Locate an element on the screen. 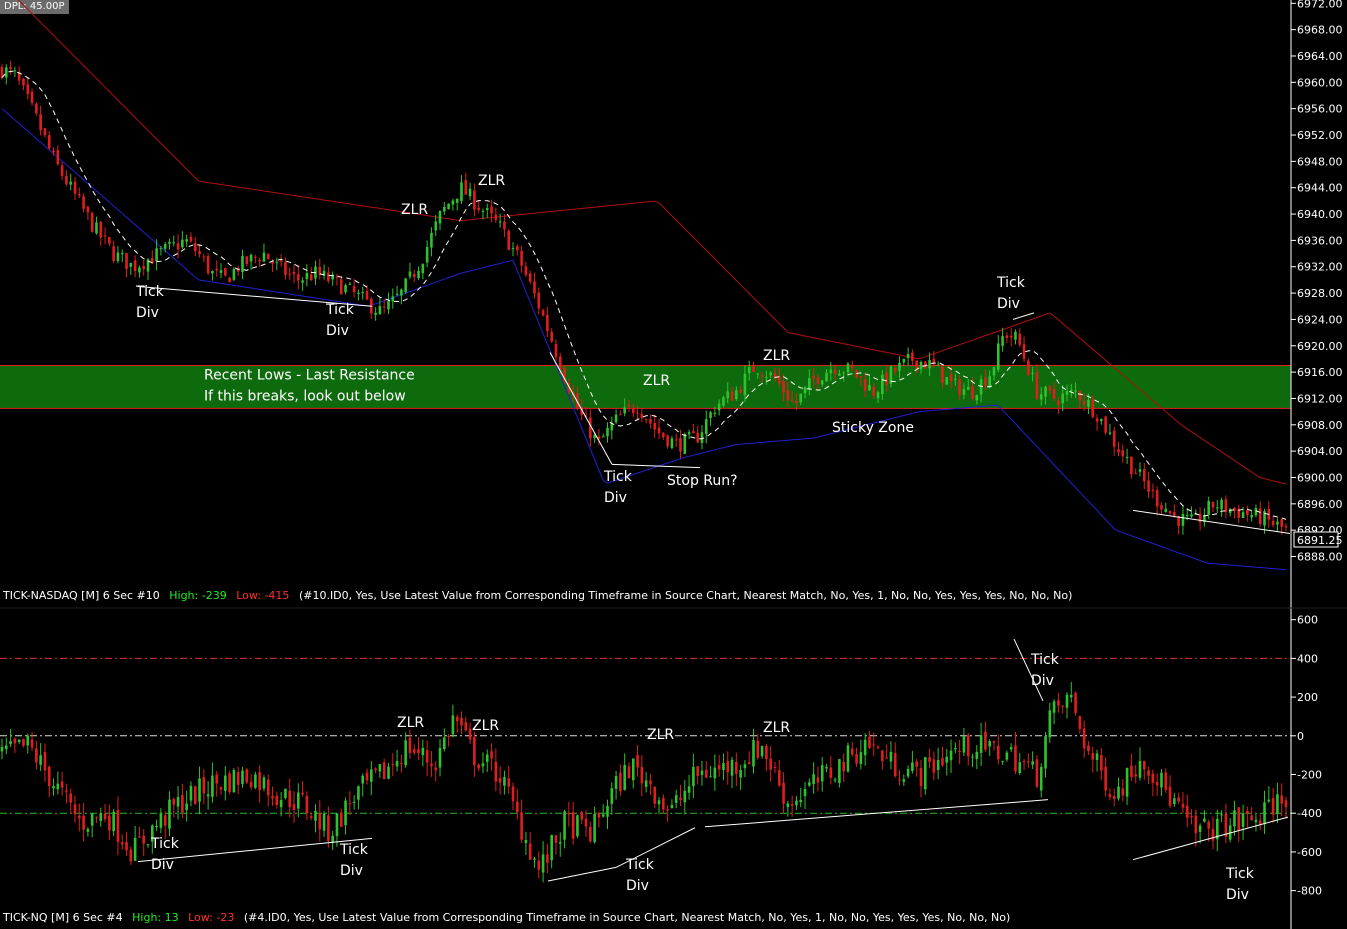 Image resolution: width=1347 pixels, height=929 pixels. last-price-label: 6891.25 is located at coordinates (1320, 540).